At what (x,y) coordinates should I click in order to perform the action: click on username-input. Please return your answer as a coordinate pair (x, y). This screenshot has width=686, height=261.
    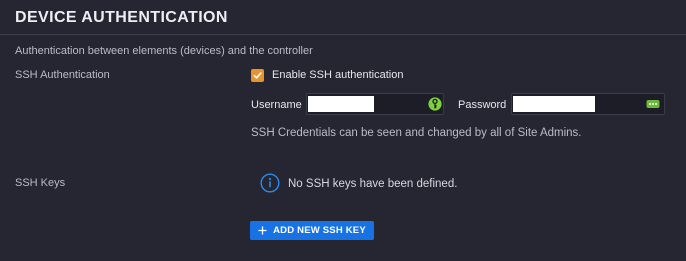
    Looking at the image, I should click on (341, 104).